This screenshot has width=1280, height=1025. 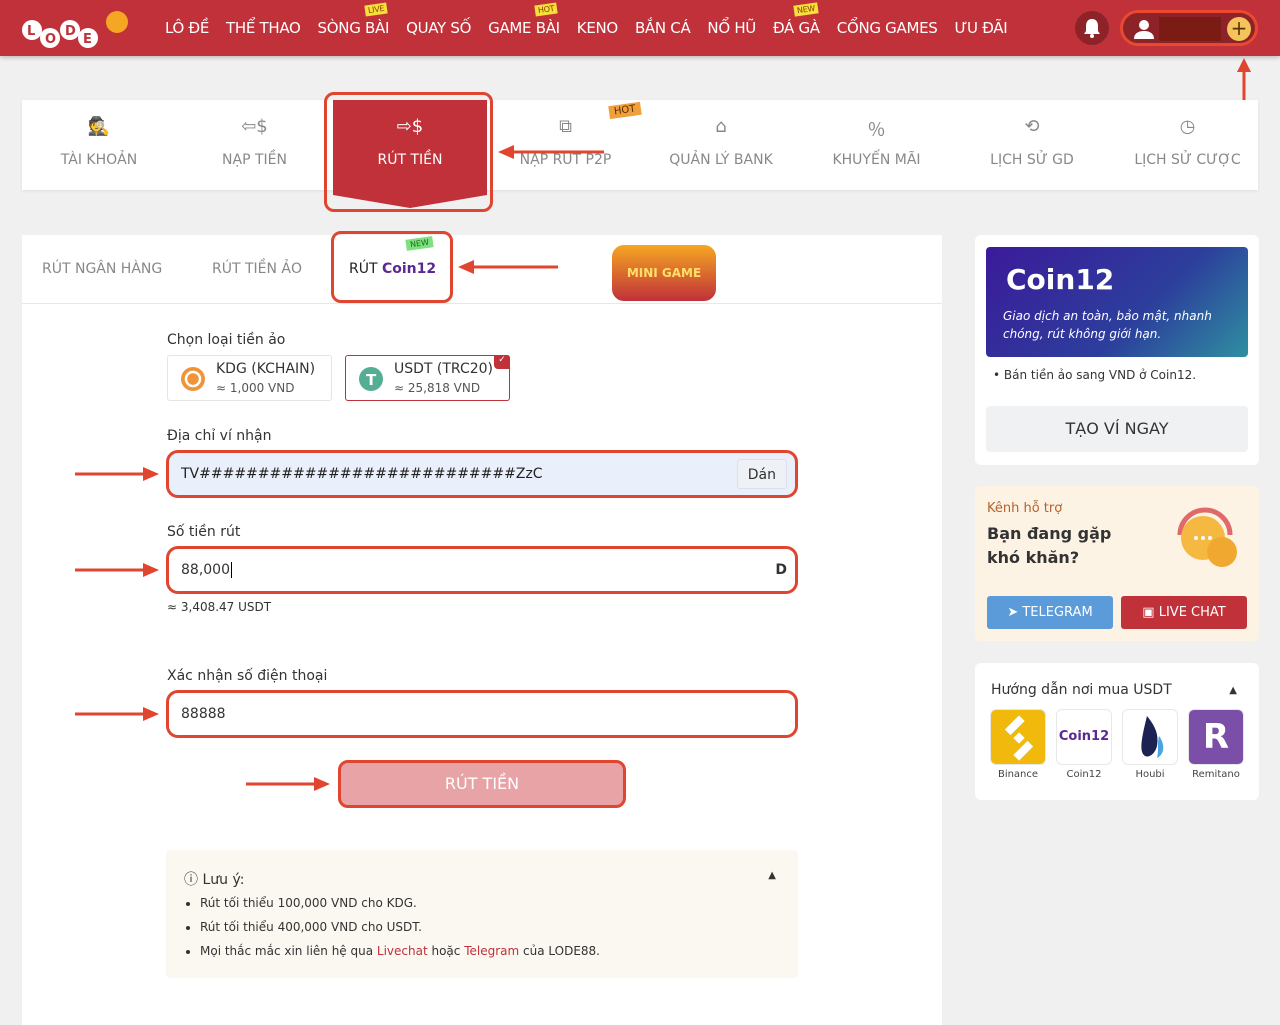 I want to click on coin12-exchange-logo: Coin12, so click(x=1084, y=737).